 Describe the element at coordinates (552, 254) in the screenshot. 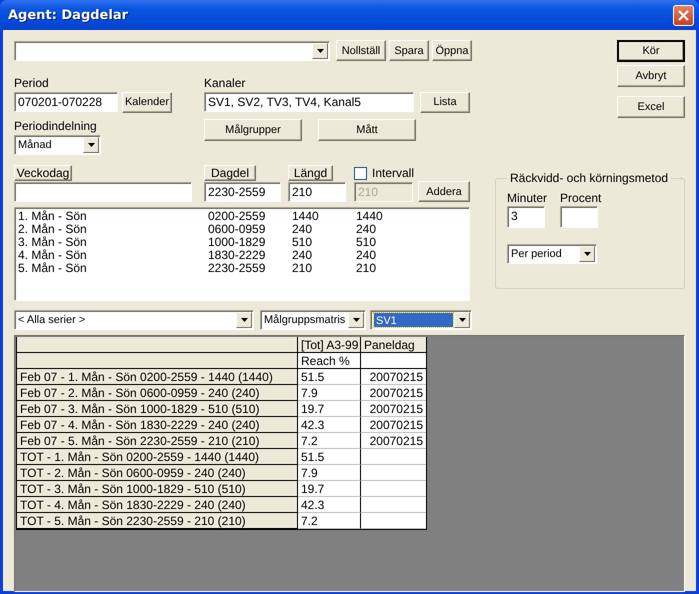

I see `method-dropdown: Per period` at that location.